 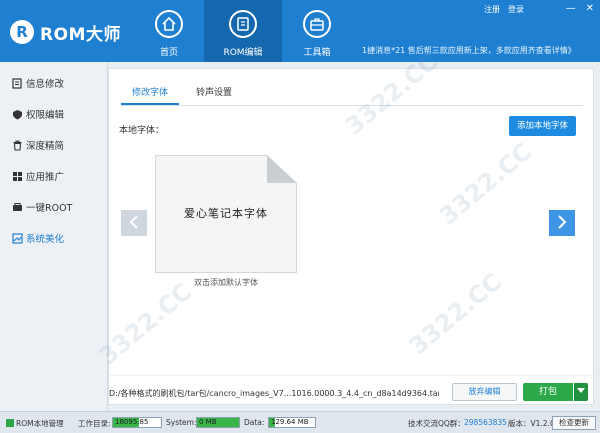 What do you see at coordinates (436, 423) in the screenshot?
I see `qq-group-label: 技术交流QQ群：` at bounding box center [436, 423].